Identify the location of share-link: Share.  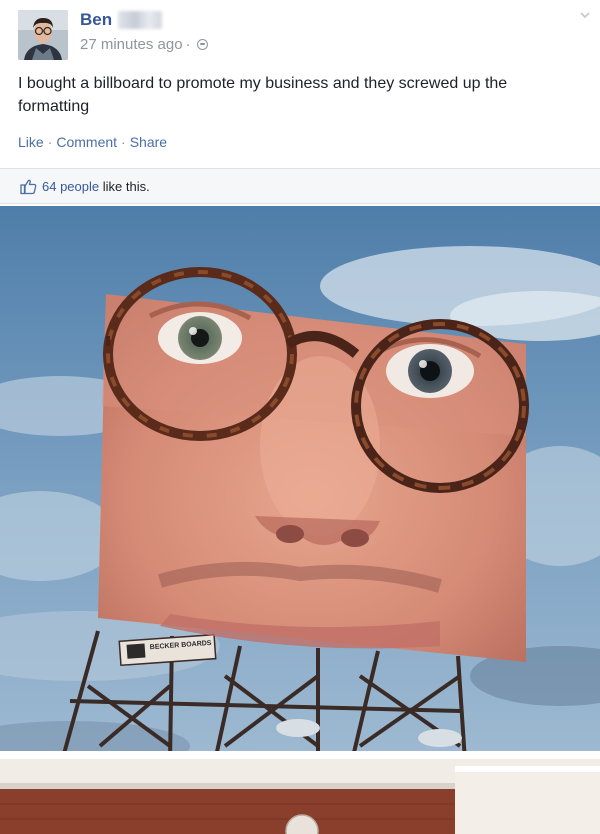
(148, 142).